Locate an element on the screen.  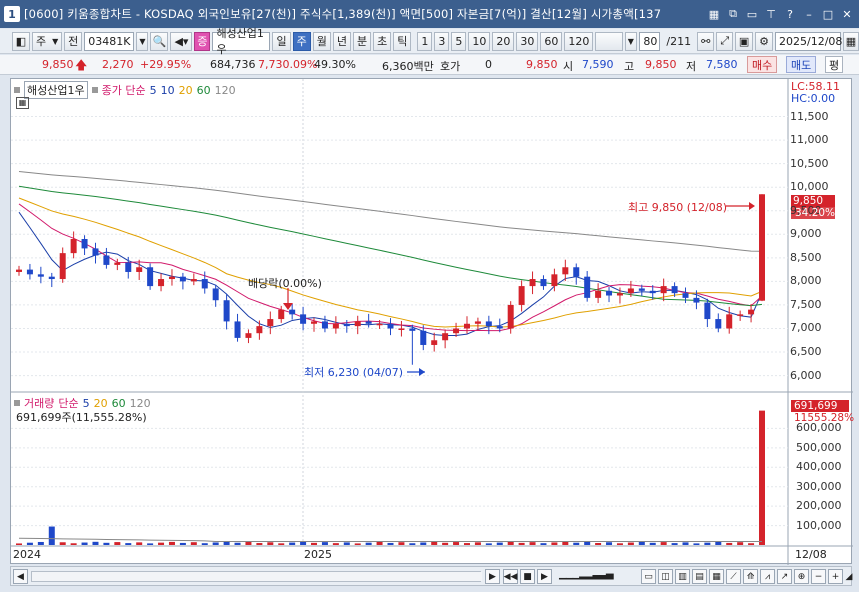
market-select: 전 is located at coordinates (73, 41).